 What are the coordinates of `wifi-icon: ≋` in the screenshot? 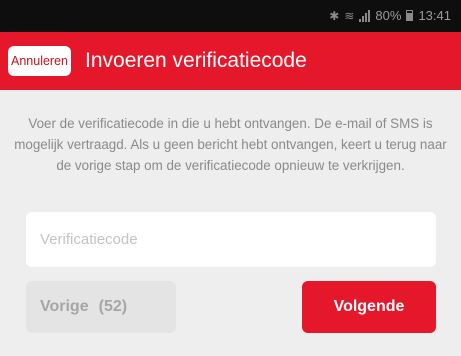 It's located at (349, 15).